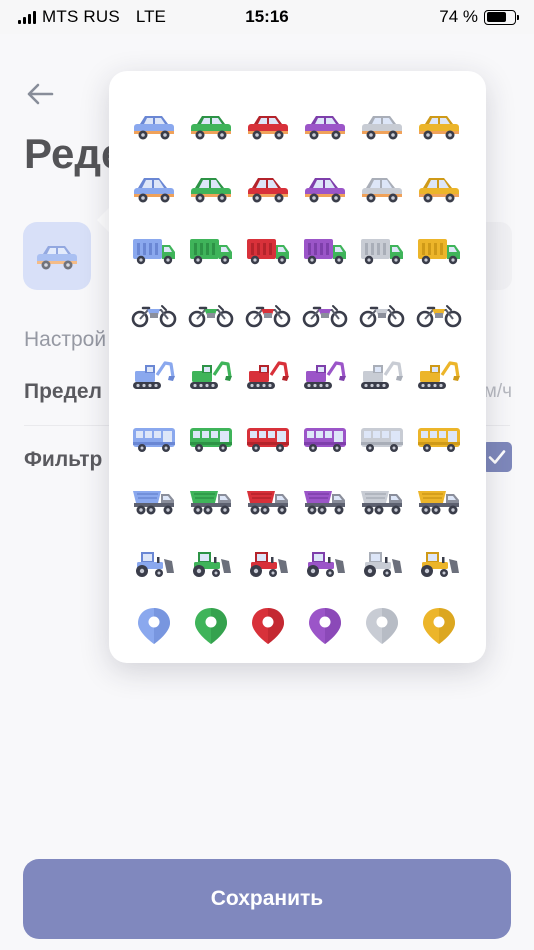 The height and width of the screenshot is (950, 534). I want to click on icon-option-motorcycle-purple, so click(324, 314).